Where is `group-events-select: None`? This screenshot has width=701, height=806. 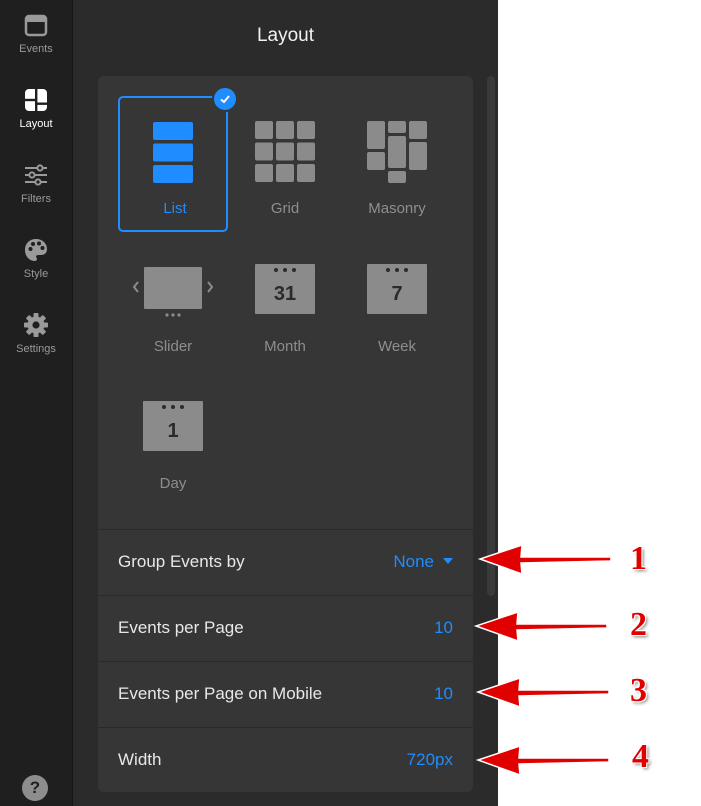 group-events-select: None is located at coordinates (423, 562).